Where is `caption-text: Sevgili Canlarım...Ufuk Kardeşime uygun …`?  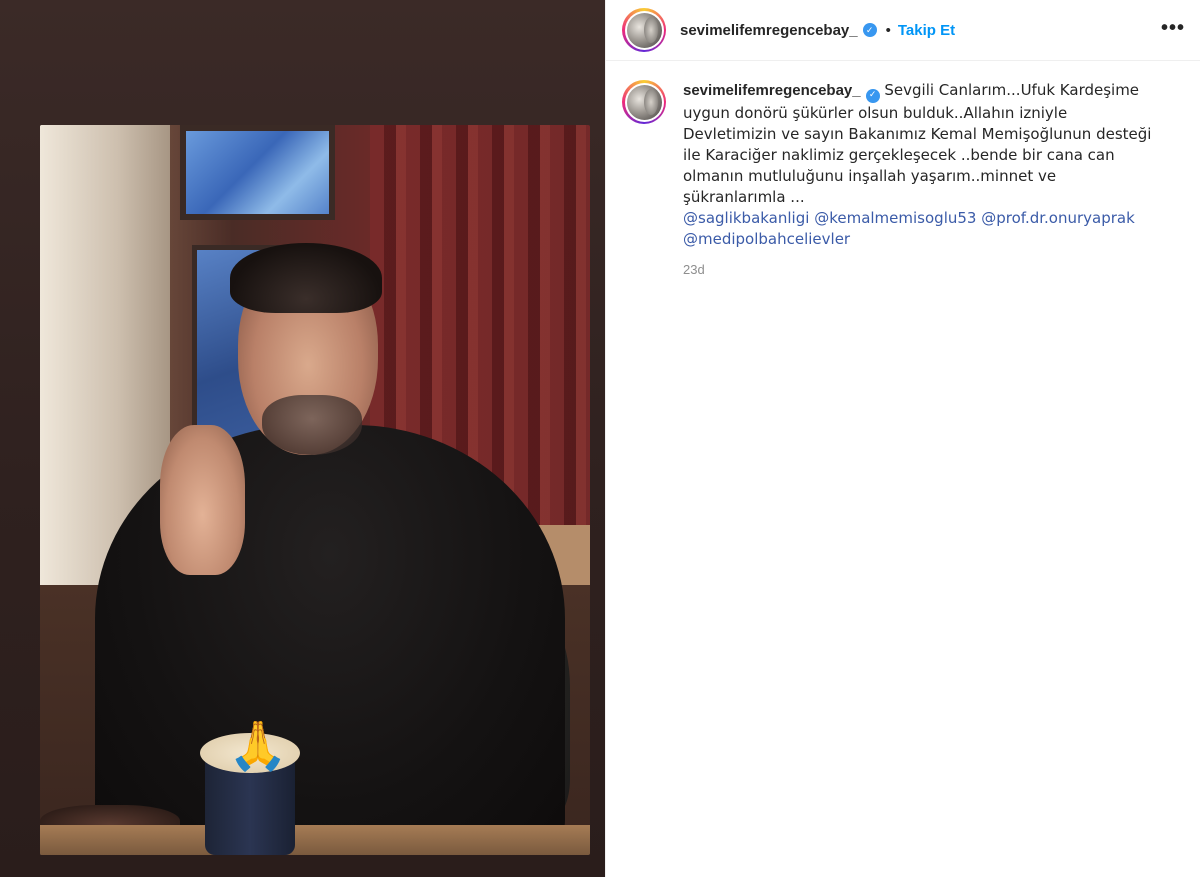
caption-text: Sevgili Canlarım...Ufuk Kardeşime uygun … is located at coordinates (917, 143).